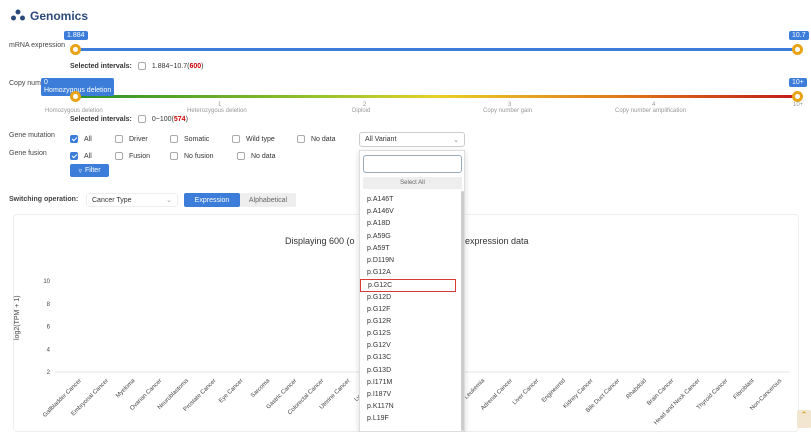  Describe the element at coordinates (49, 350) in the screenshot. I see `y-tick-label: 4` at that location.